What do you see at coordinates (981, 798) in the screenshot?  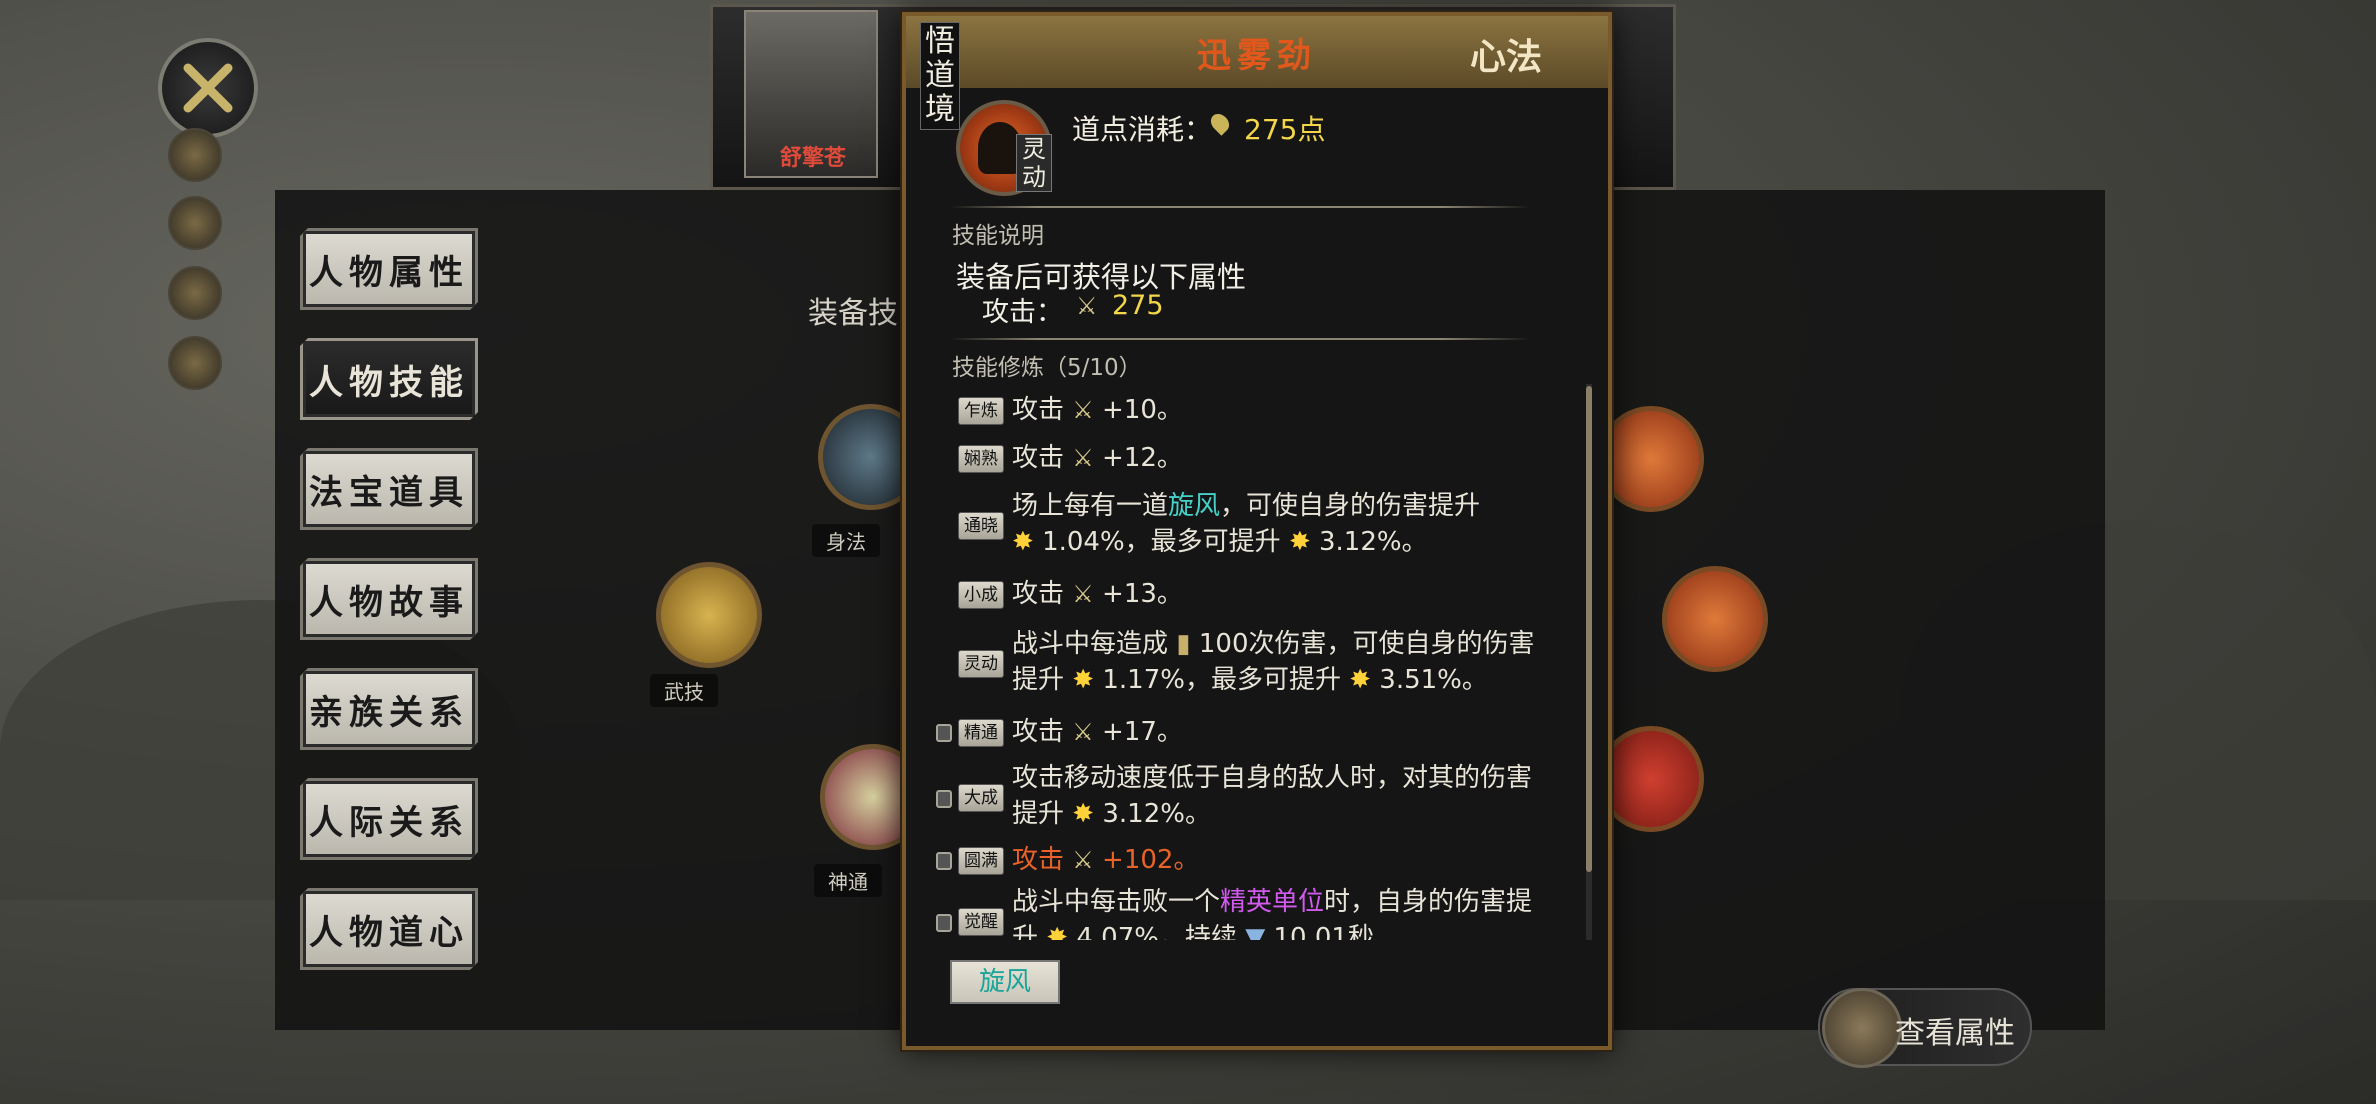 I see `training-stage-badge: 大成` at bounding box center [981, 798].